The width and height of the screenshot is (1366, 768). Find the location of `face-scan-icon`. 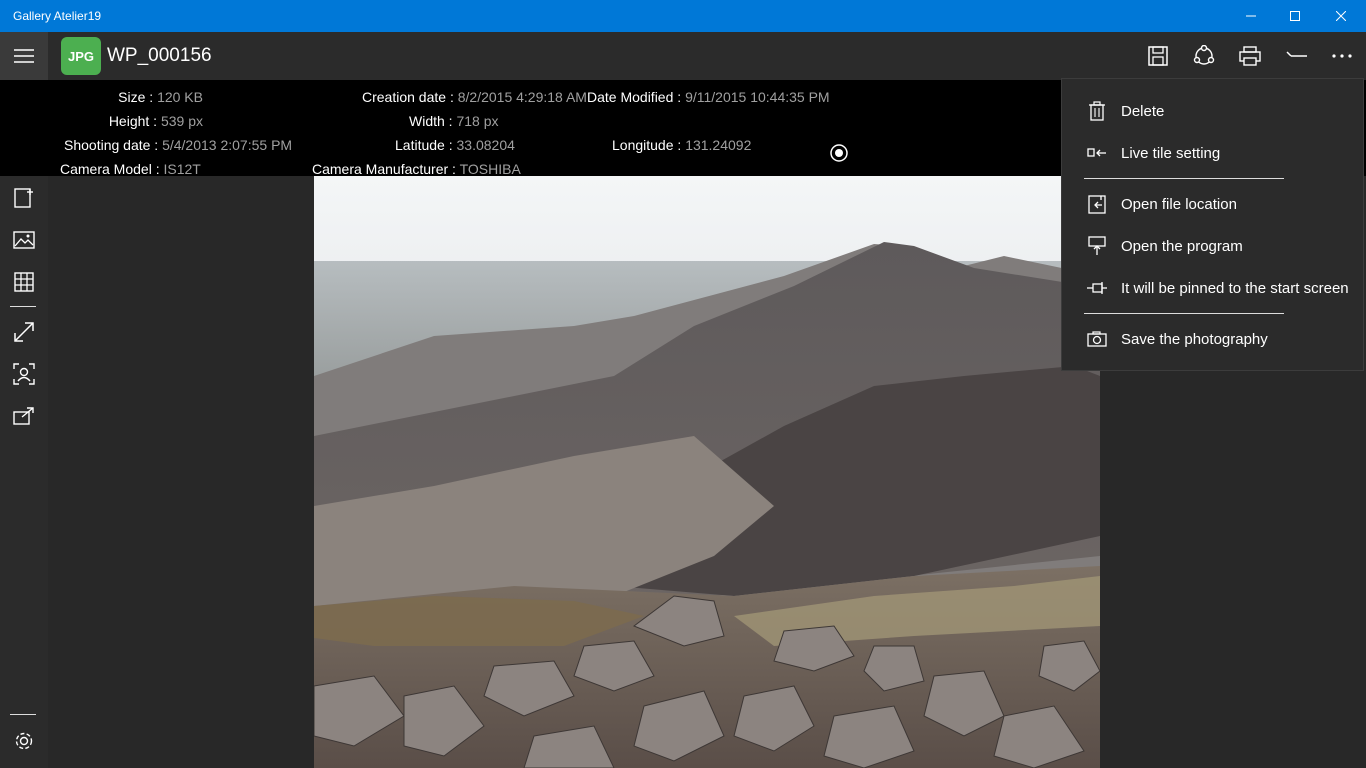

face-scan-icon is located at coordinates (24, 374).